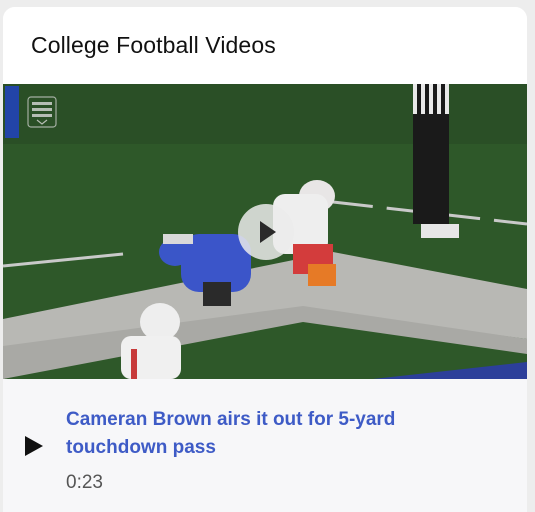  What do you see at coordinates (42, 112) in the screenshot?
I see `espn-college-football-logo-icon` at bounding box center [42, 112].